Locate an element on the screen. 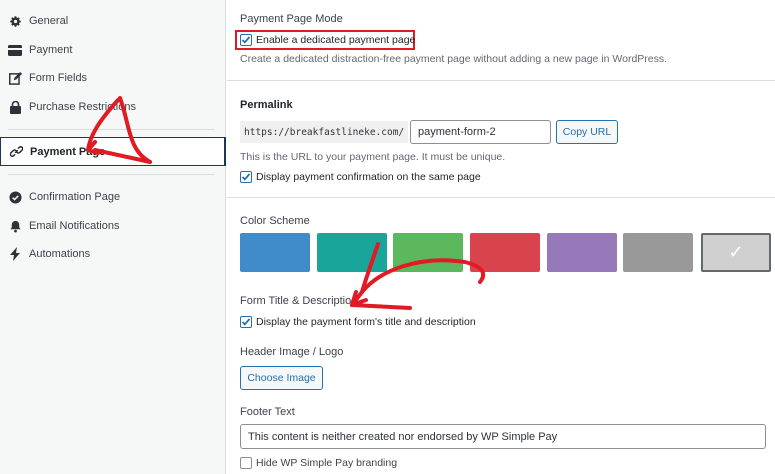  copy-url-button: Copy URL is located at coordinates (587, 132).